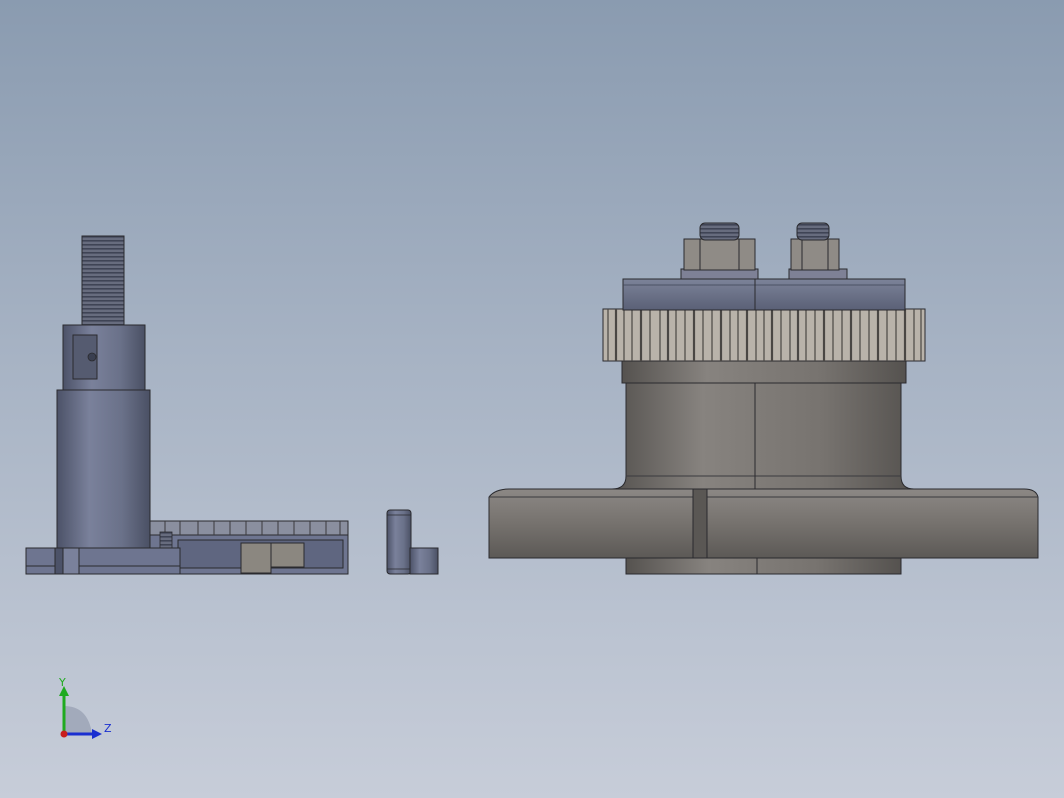 This screenshot has width=1064, height=798. I want to click on set-screw, so click(166, 540).